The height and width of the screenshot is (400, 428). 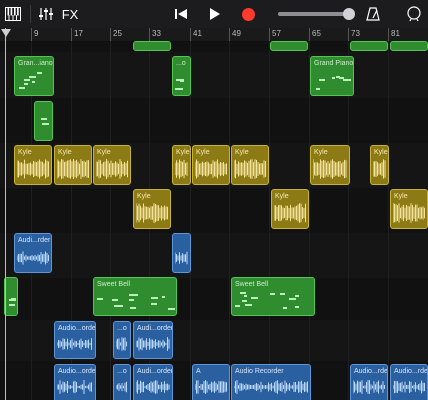 What do you see at coordinates (215, 14) in the screenshot?
I see `play-icon` at bounding box center [215, 14].